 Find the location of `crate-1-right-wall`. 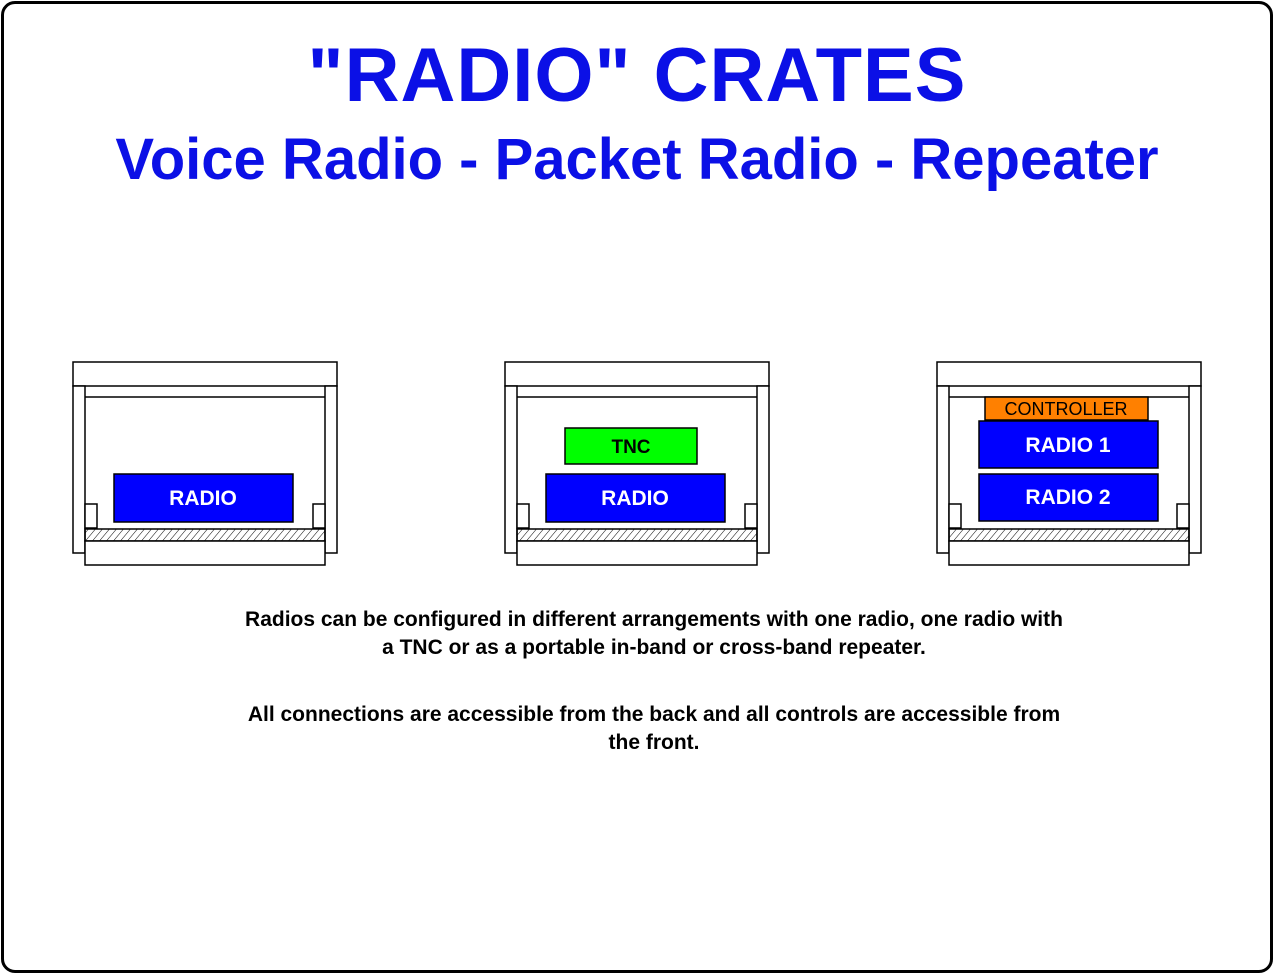

crate-1-right-wall is located at coordinates (331, 469).